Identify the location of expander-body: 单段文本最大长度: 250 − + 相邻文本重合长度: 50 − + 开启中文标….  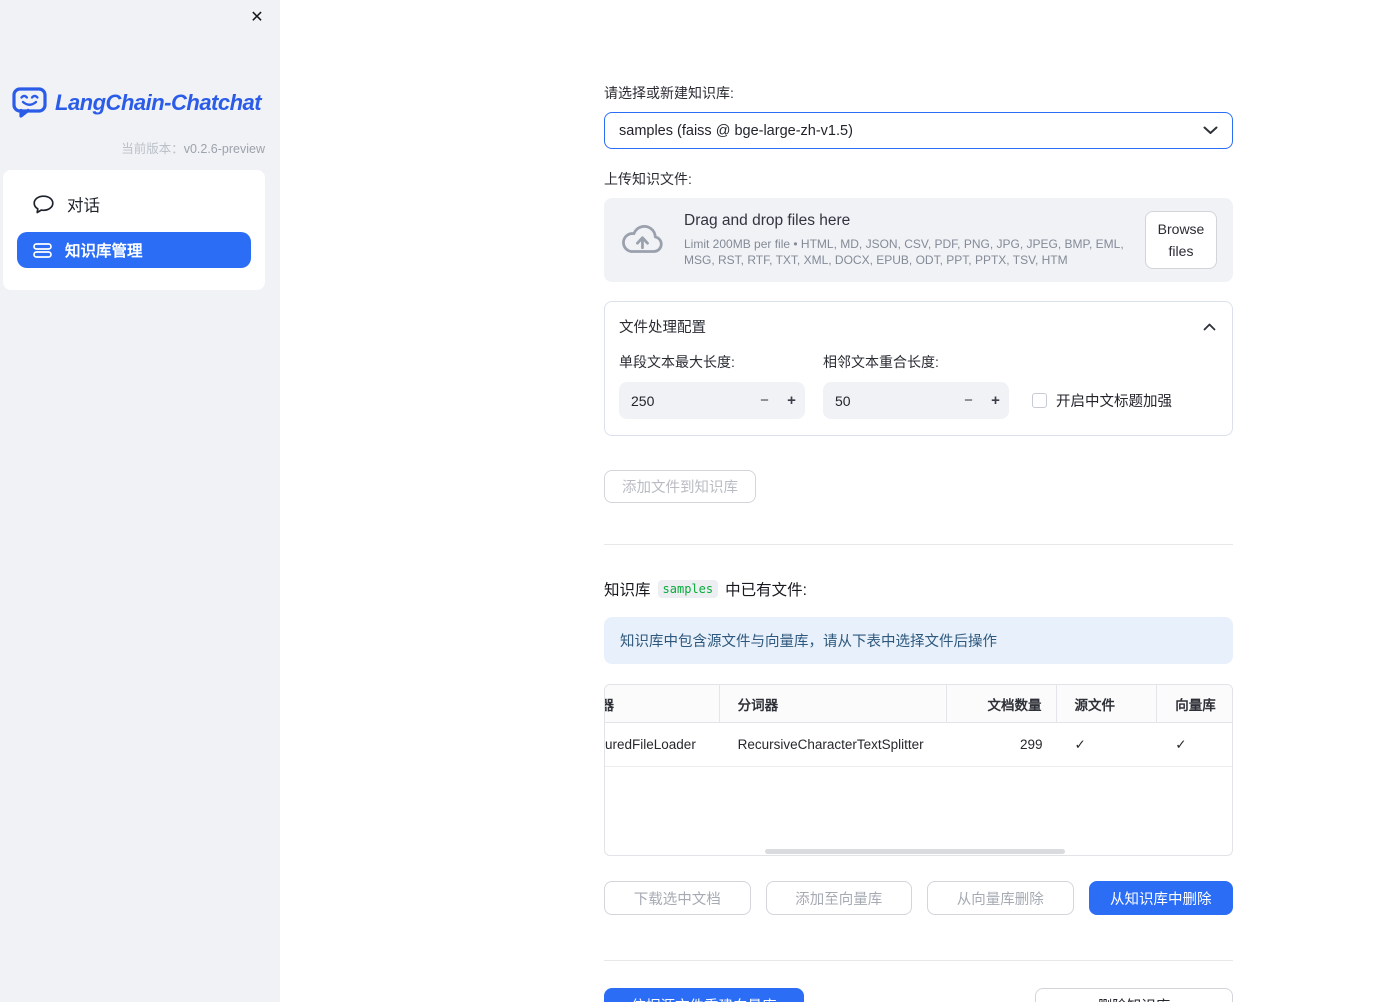
(917, 385).